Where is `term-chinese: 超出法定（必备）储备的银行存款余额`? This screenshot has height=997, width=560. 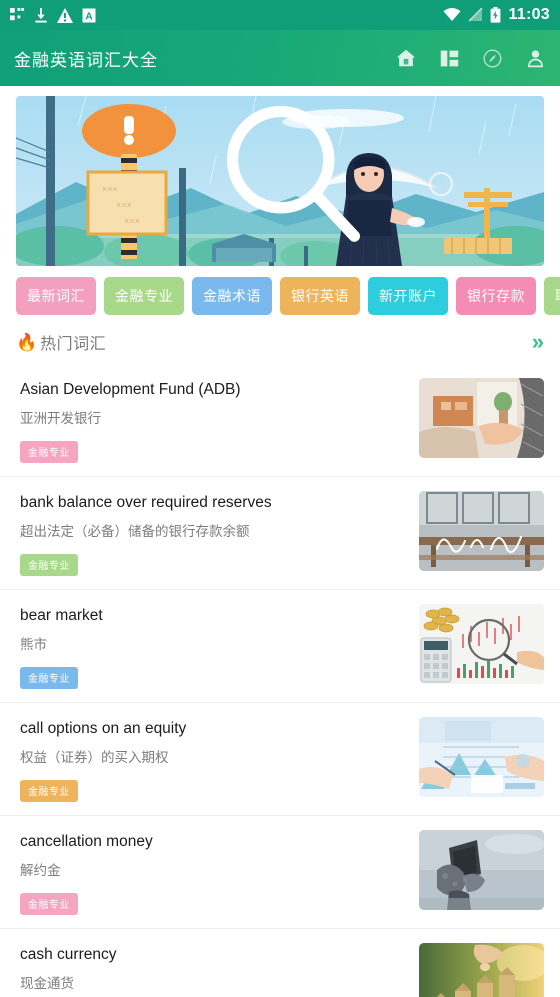
term-chinese: 超出法定（必备）储备的银行存款余额 is located at coordinates (135, 532).